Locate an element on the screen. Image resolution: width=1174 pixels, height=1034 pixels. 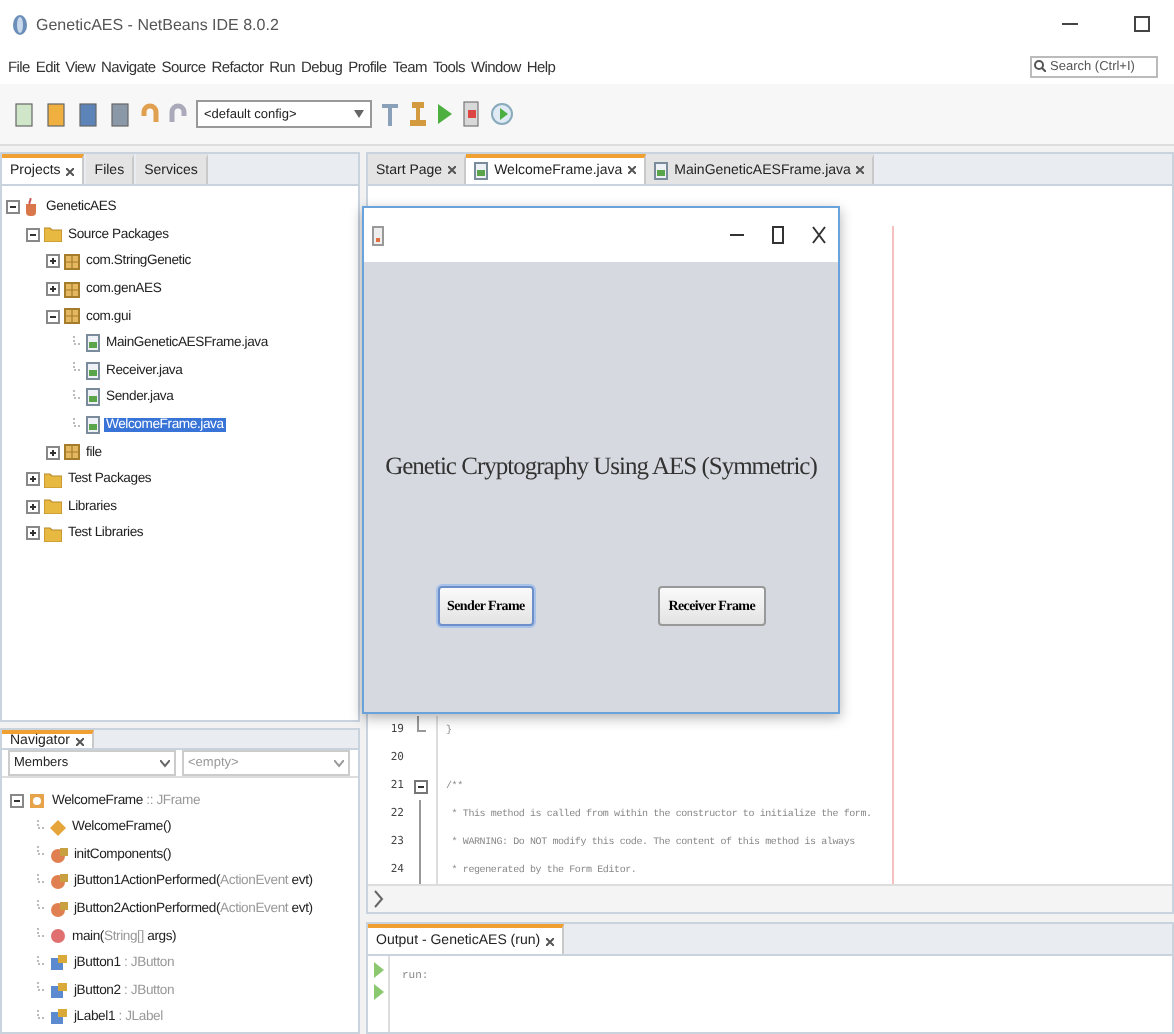
diamond-icon is located at coordinates (58, 827).